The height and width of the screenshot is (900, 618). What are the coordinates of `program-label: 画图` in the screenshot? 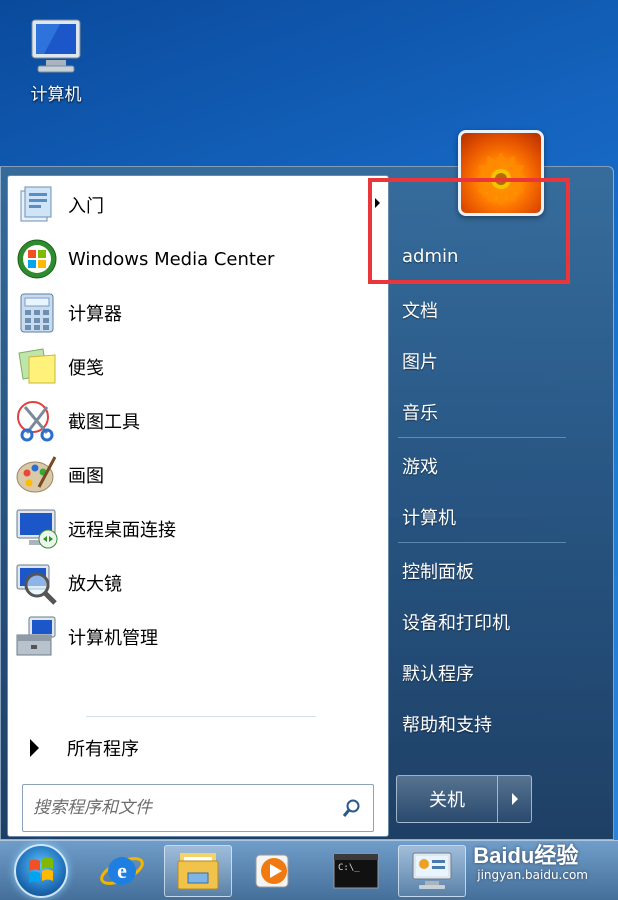 It's located at (86, 476).